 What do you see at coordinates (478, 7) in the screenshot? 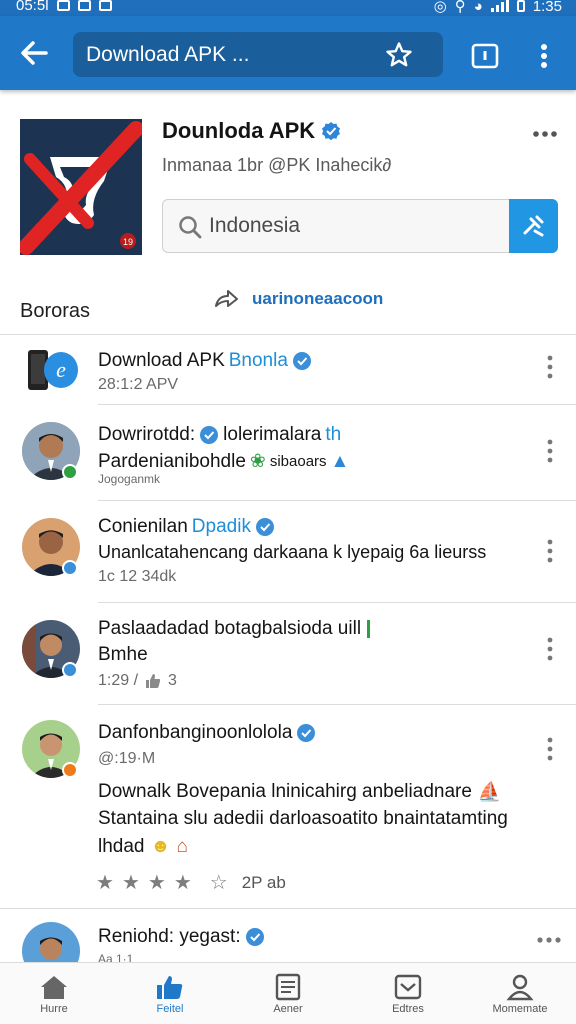
I see `wifi-icon: ◕` at bounding box center [478, 7].